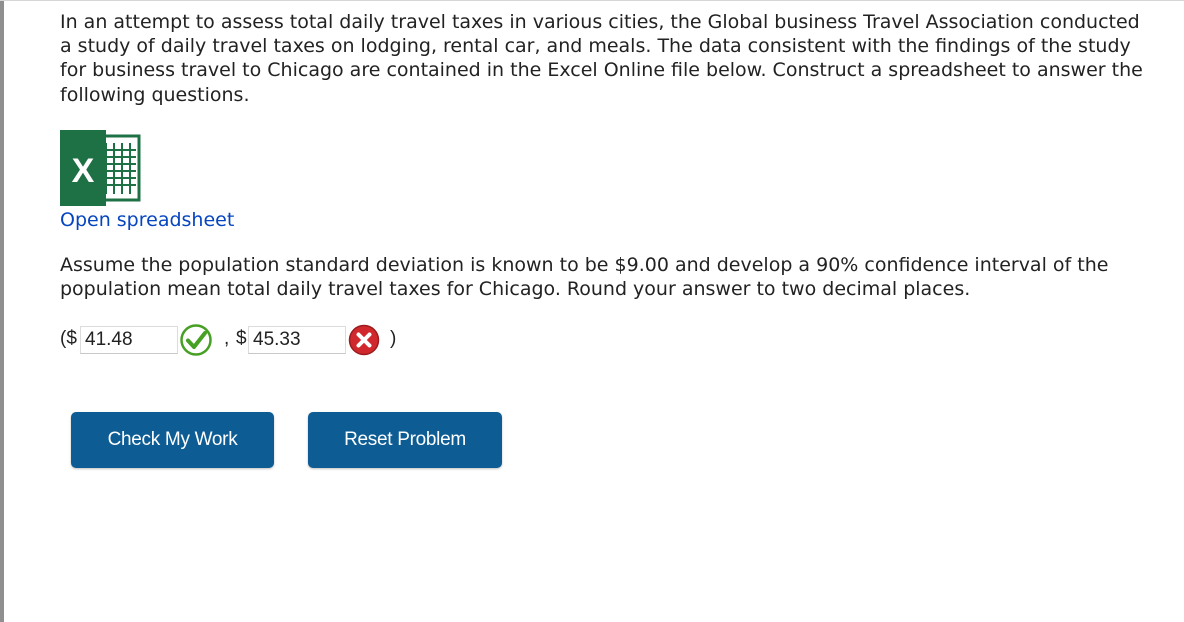 This screenshot has width=1184, height=622. I want to click on upper-bound-input, so click(297, 340).